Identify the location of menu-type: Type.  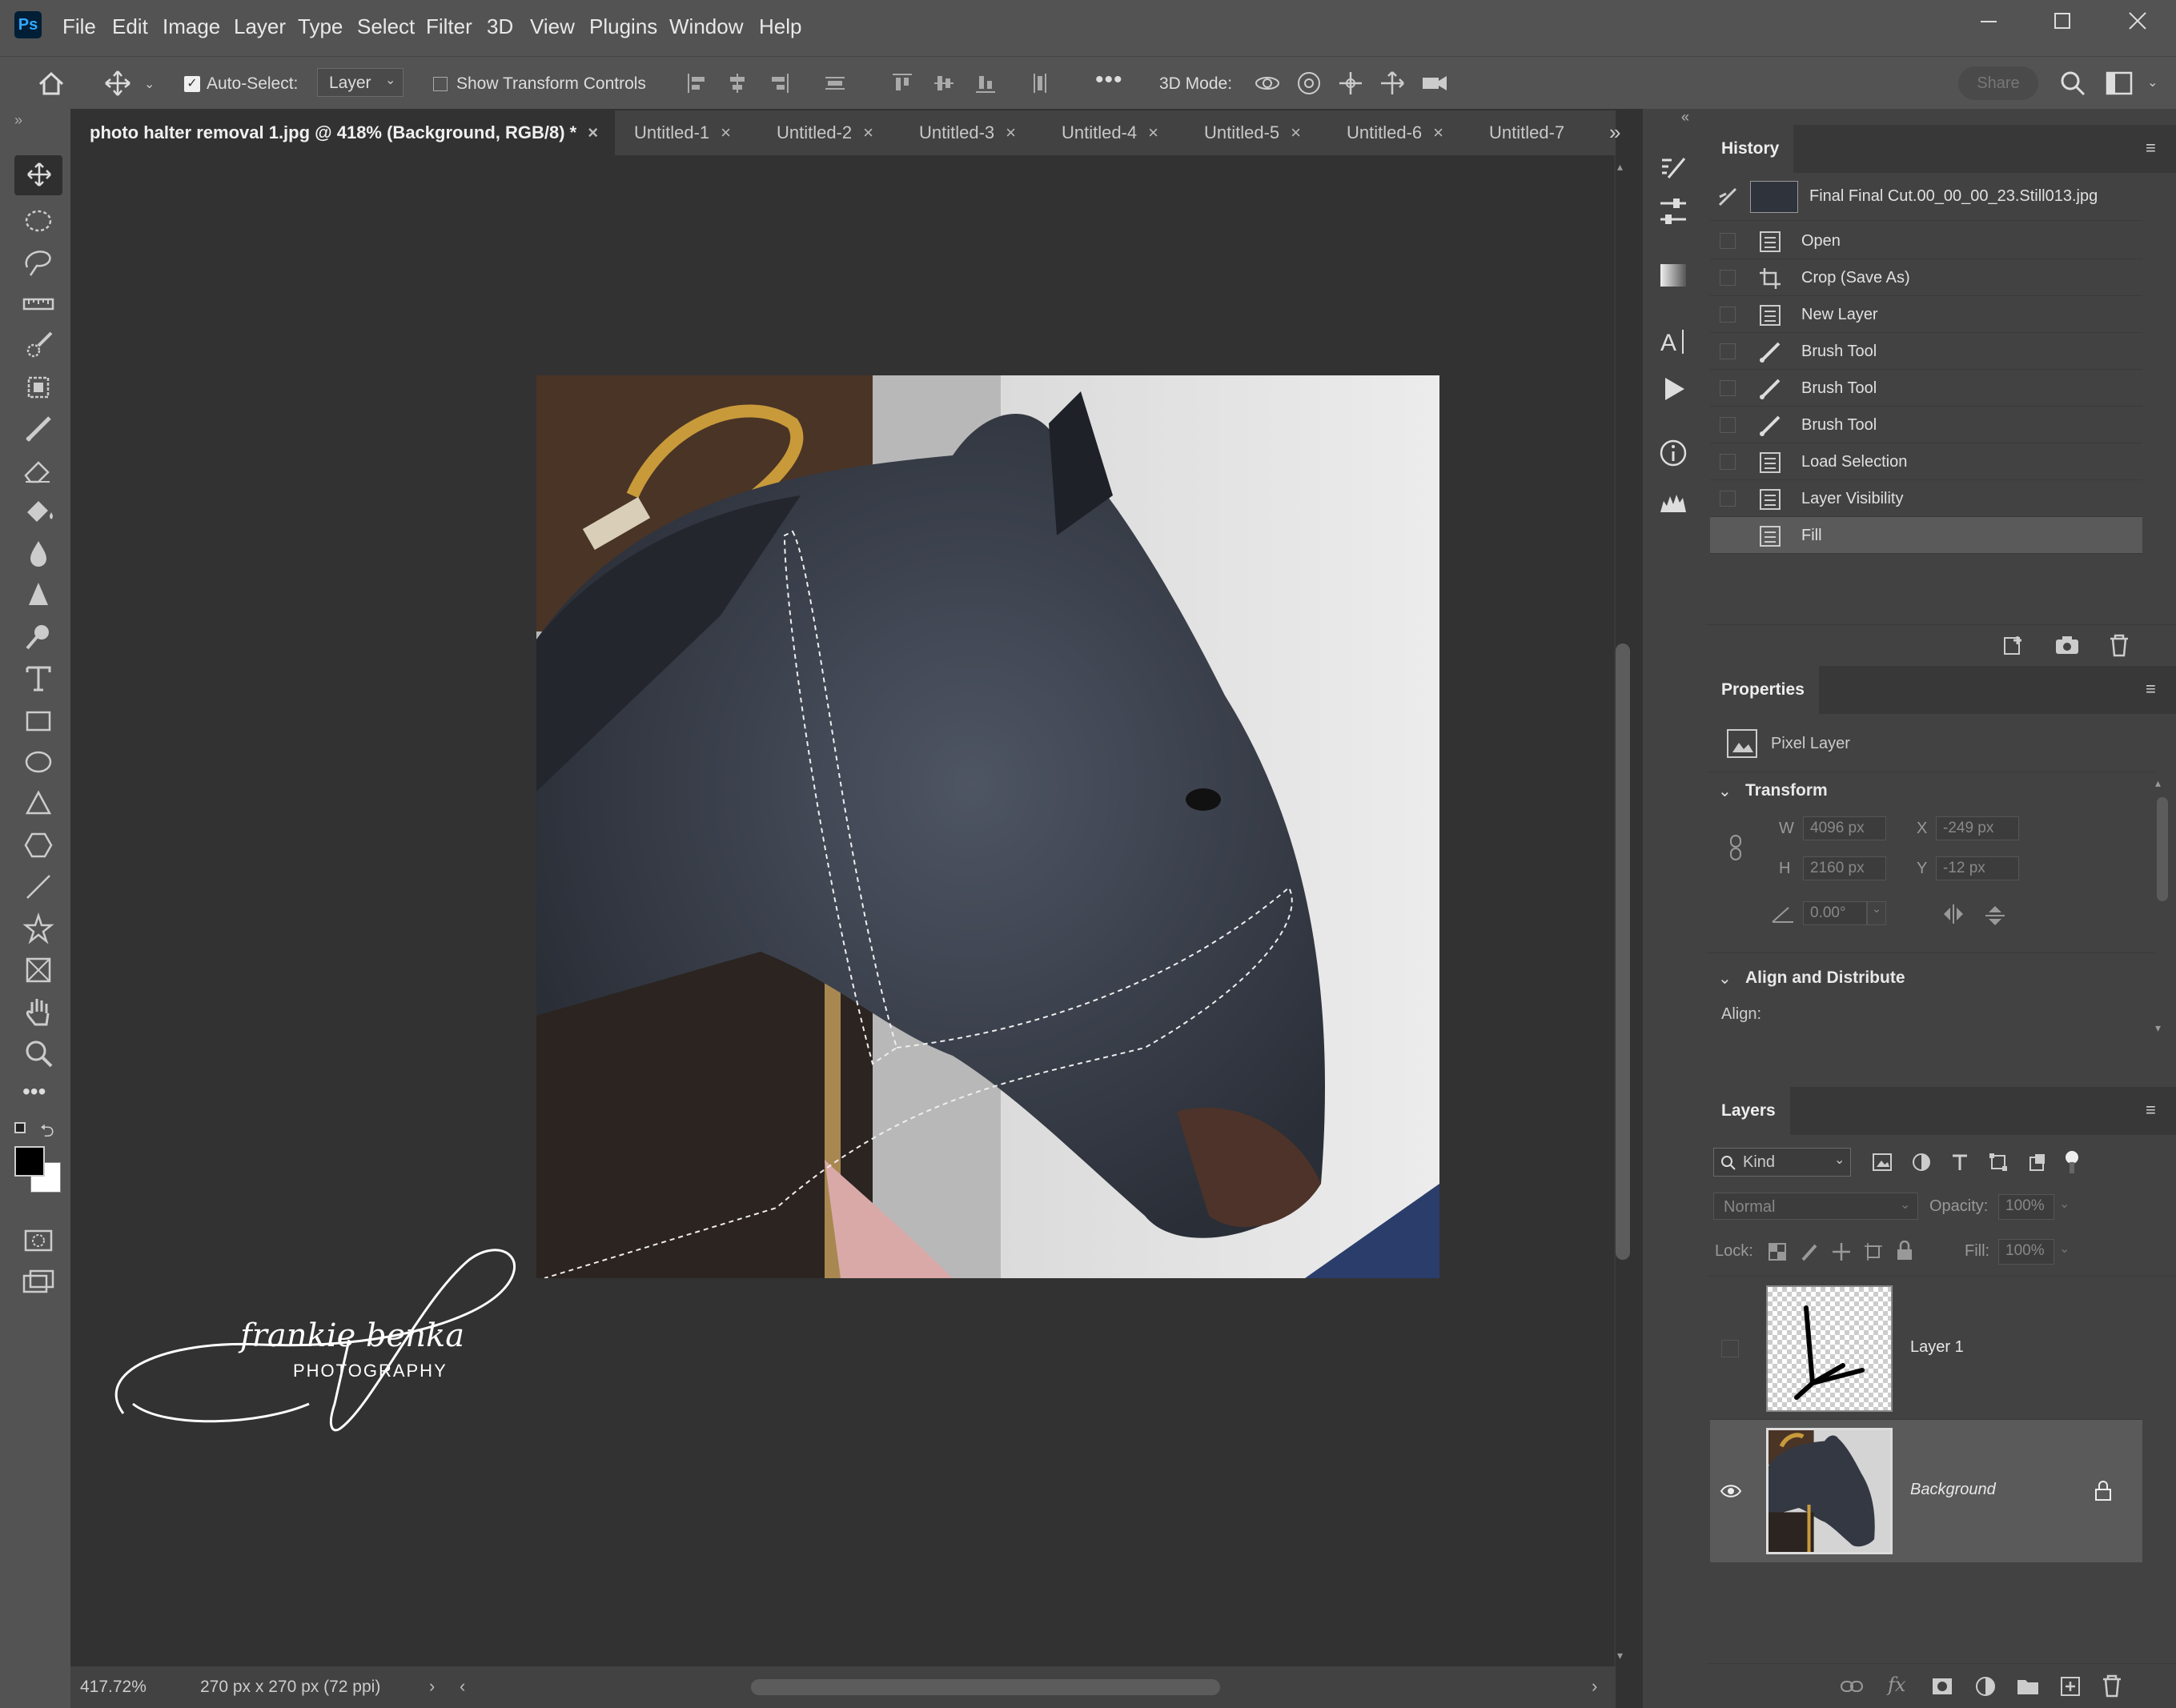
(320, 26).